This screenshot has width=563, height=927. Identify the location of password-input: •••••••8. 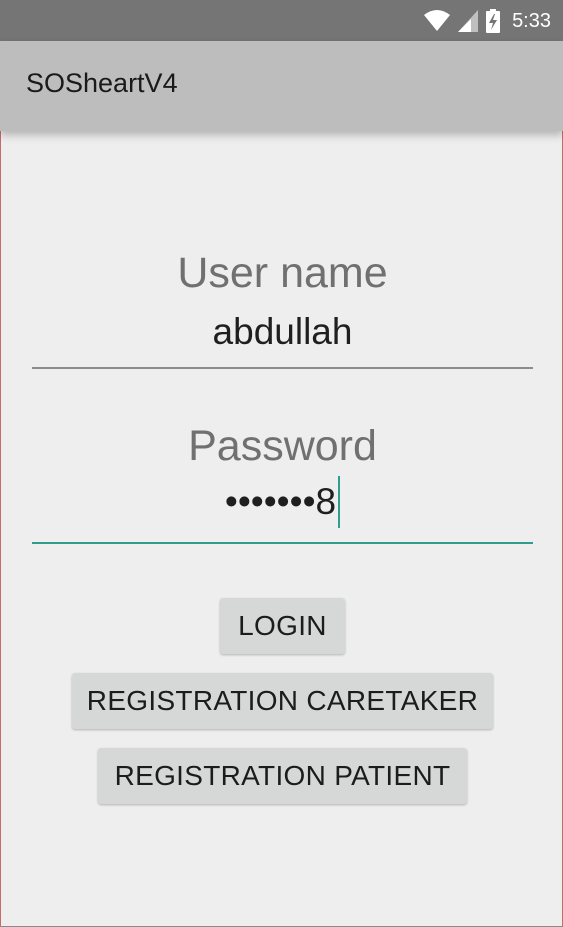
(282, 504).